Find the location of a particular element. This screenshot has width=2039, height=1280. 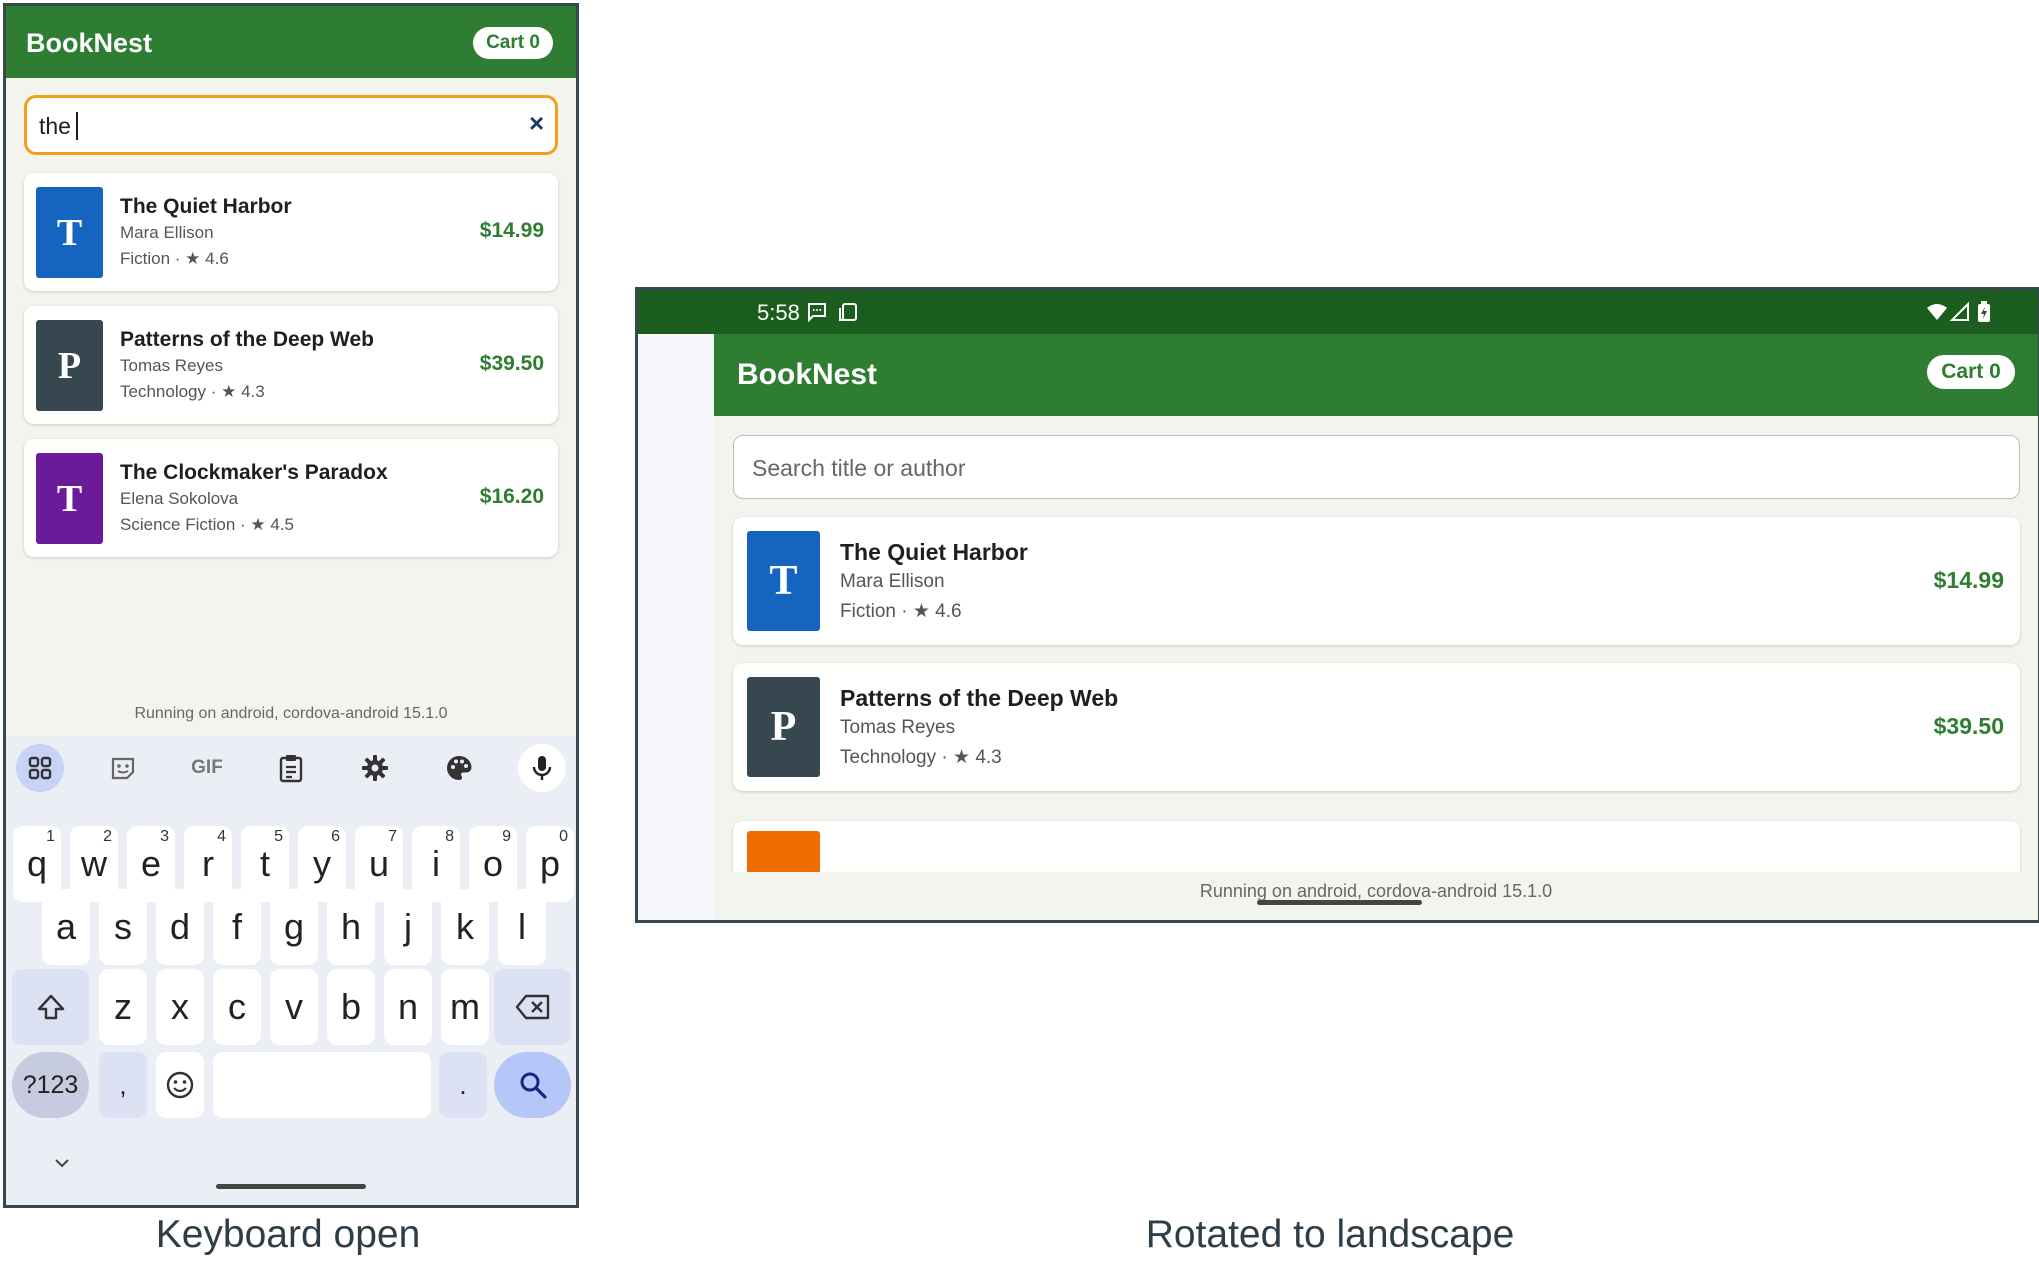

key-label: y is located at coordinates (322, 863).